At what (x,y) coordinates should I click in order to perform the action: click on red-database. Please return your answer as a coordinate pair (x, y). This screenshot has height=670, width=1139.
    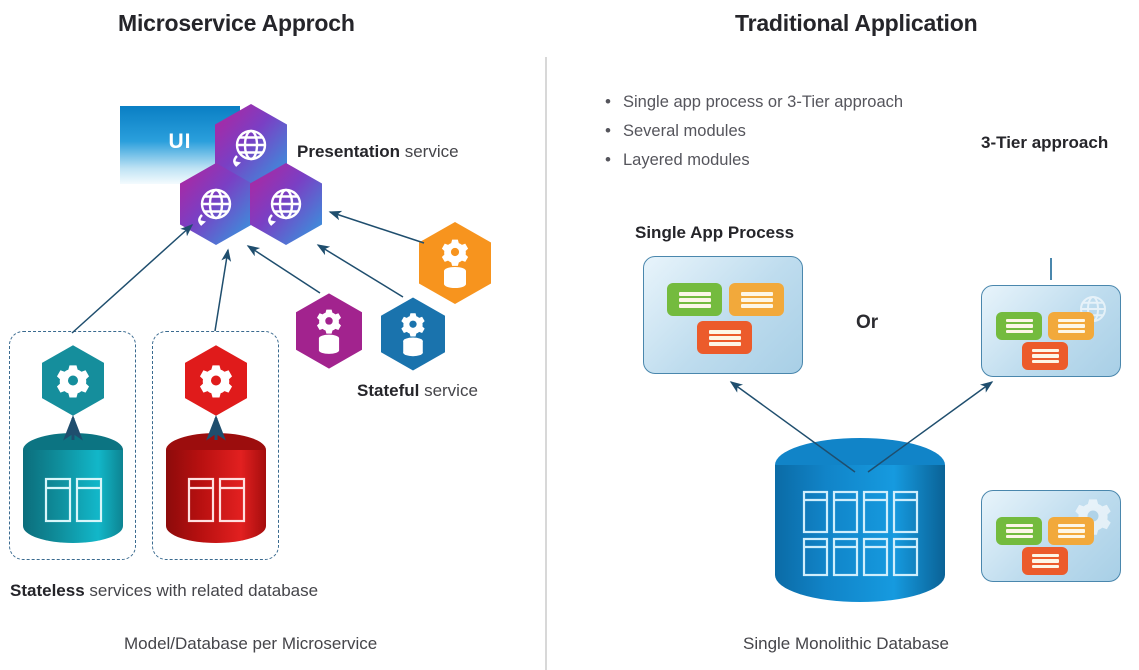
    Looking at the image, I should click on (216, 488).